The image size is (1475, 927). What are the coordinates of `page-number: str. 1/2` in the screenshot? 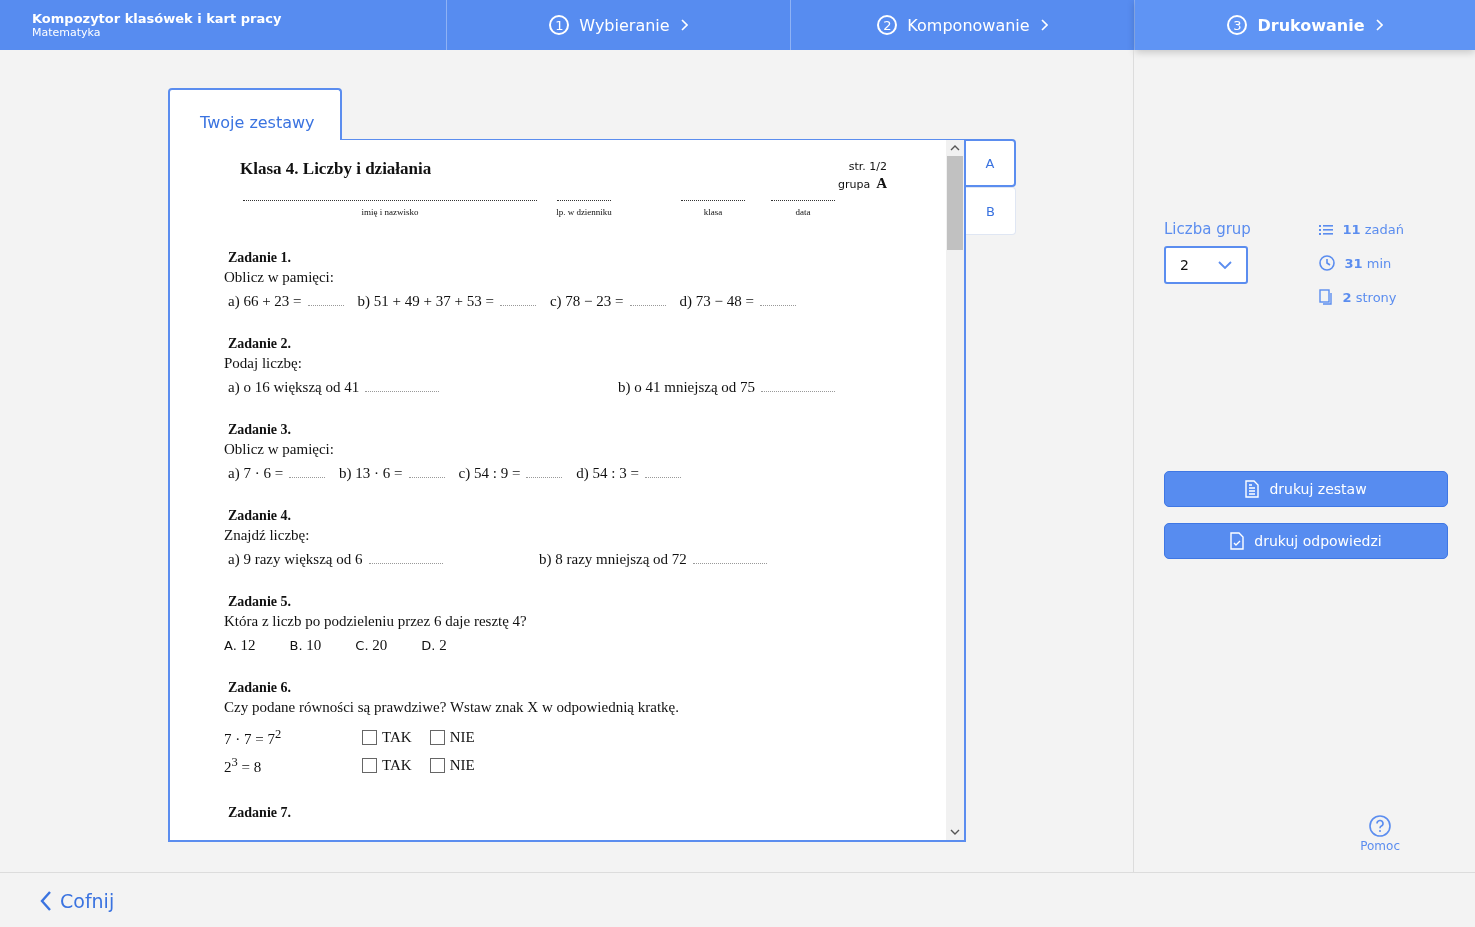 It's located at (868, 166).